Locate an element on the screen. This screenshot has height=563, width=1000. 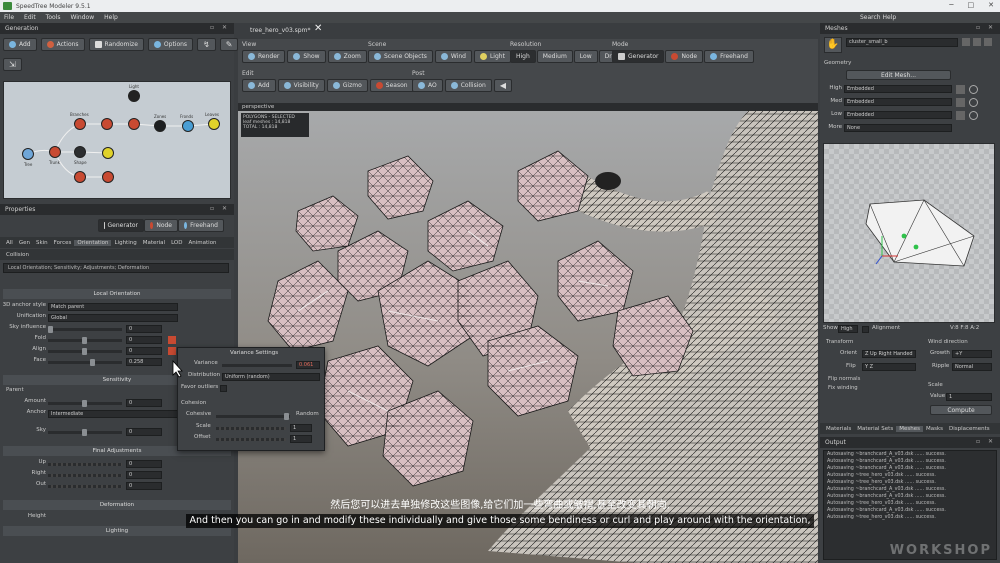
fold-slider is located at coordinates (85, 340).